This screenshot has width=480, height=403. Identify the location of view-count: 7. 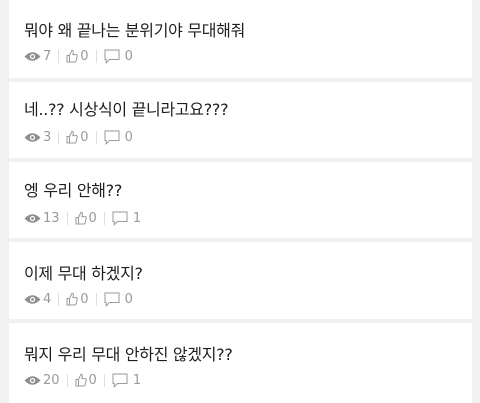
(37, 56).